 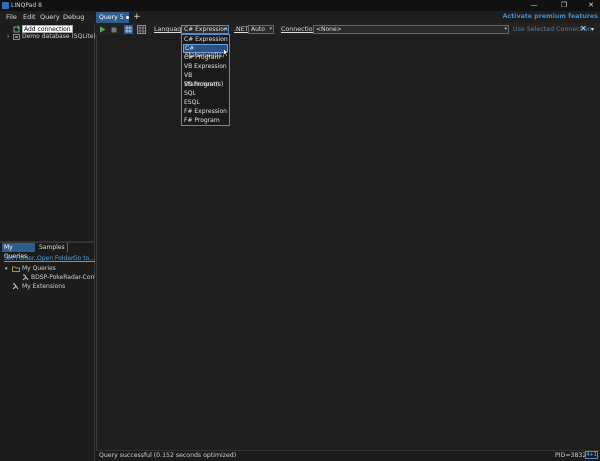 I want to click on restore-button: ❐, so click(x=564, y=5).